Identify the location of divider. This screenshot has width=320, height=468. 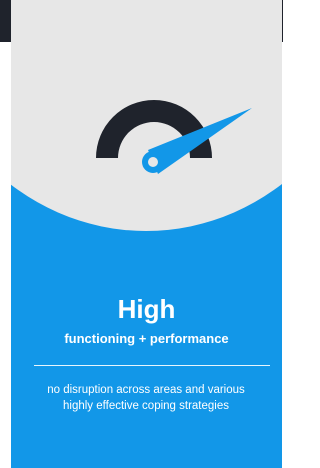
(152, 365).